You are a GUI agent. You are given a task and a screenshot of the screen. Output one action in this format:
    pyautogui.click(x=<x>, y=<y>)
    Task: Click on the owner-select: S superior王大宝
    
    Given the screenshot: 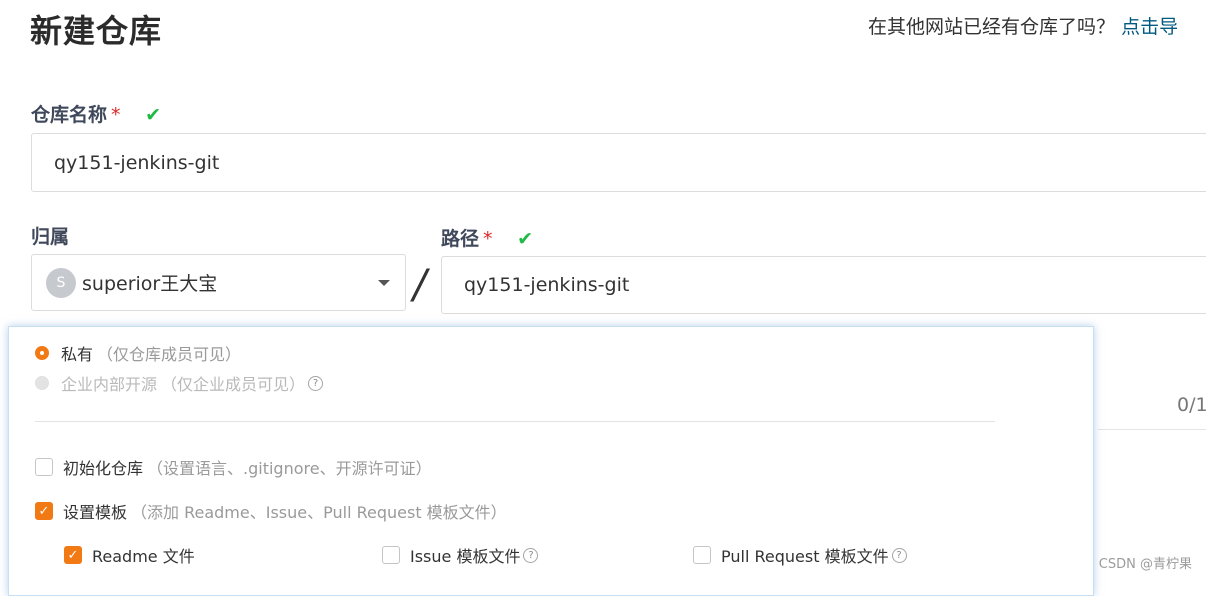 What is the action you would take?
    pyautogui.click(x=218, y=282)
    